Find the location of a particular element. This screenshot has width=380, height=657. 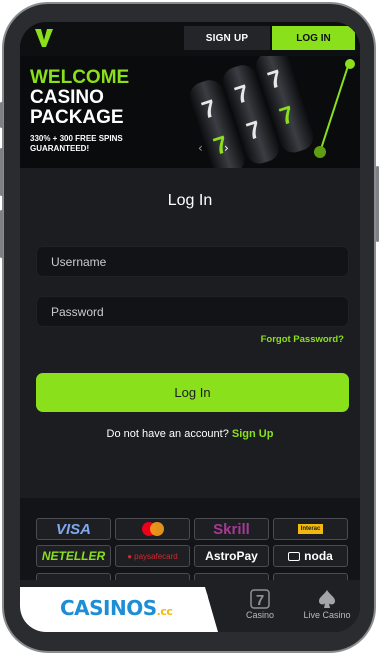

interac-logo-text: Interac is located at coordinates (310, 529).